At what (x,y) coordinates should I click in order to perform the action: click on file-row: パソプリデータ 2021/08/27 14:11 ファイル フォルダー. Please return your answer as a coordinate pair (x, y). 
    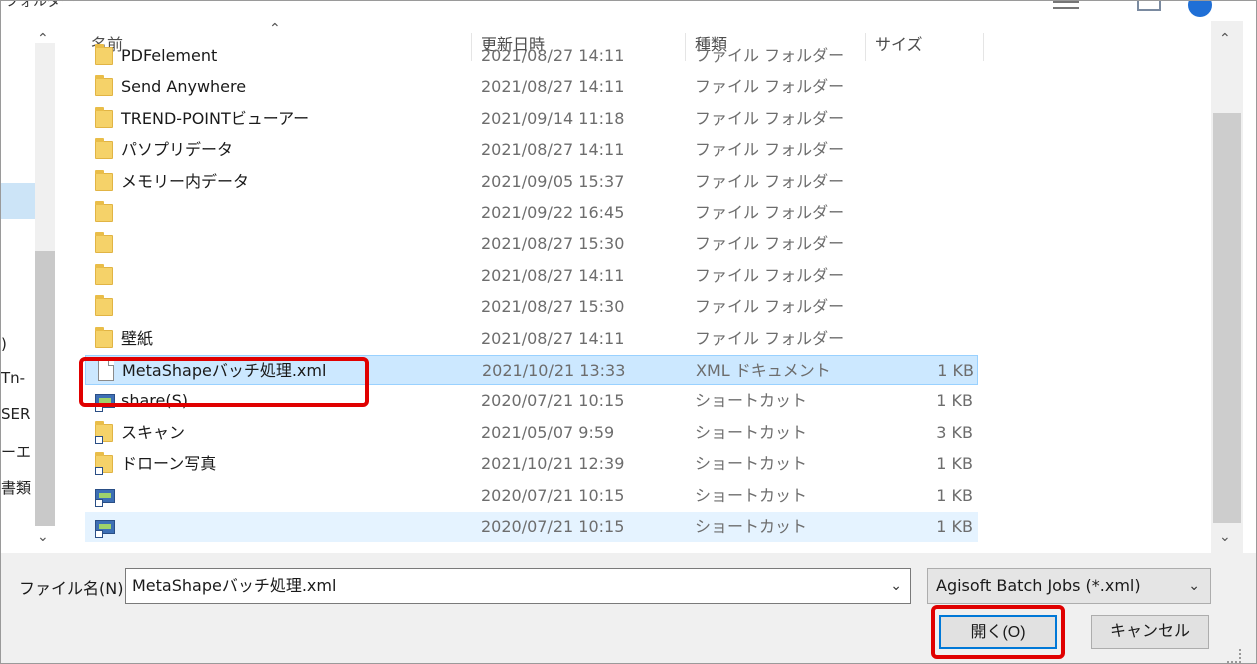
    Looking at the image, I should click on (531, 150).